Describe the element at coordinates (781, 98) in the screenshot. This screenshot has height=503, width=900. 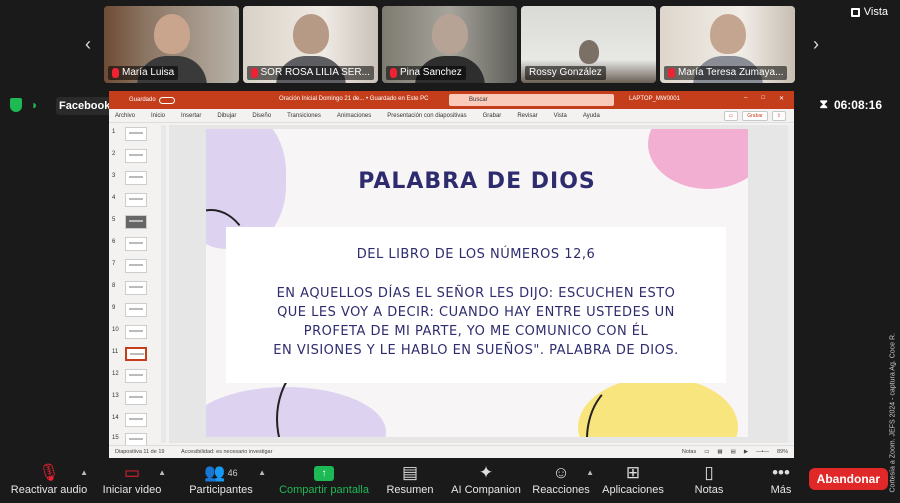
I see `close-icon: ✕` at that location.